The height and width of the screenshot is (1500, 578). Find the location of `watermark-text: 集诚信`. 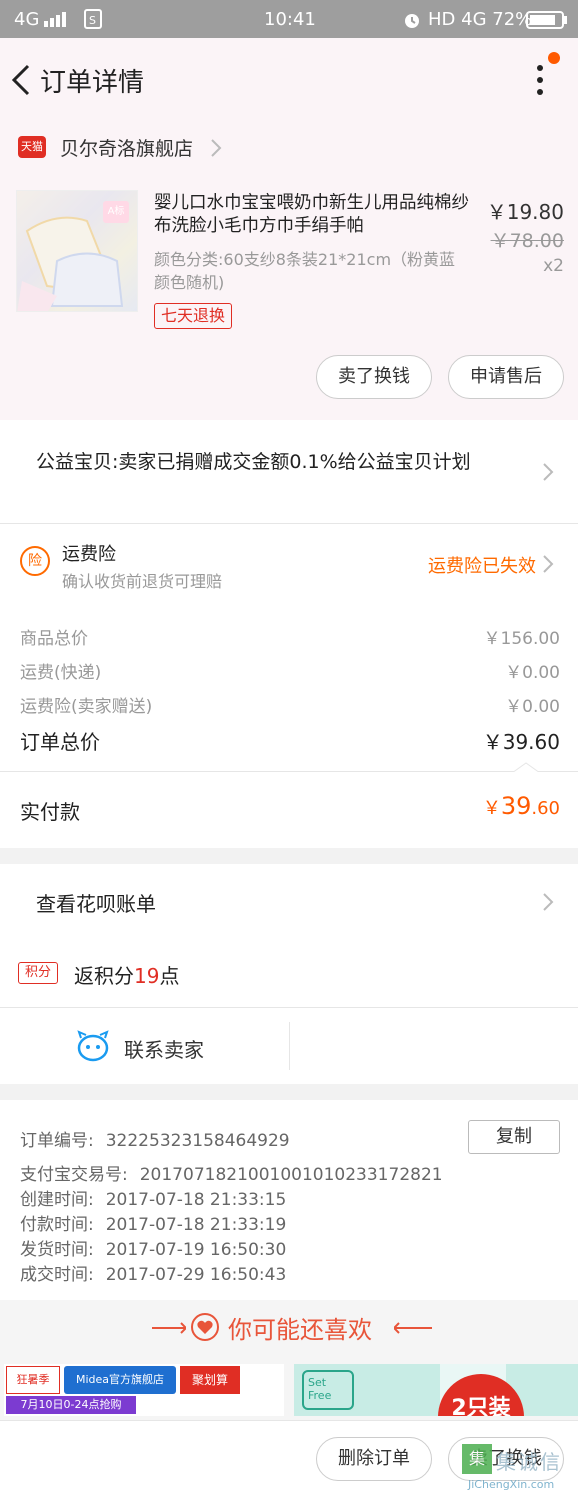

watermark-text: 集诚信 is located at coordinates (529, 1462).